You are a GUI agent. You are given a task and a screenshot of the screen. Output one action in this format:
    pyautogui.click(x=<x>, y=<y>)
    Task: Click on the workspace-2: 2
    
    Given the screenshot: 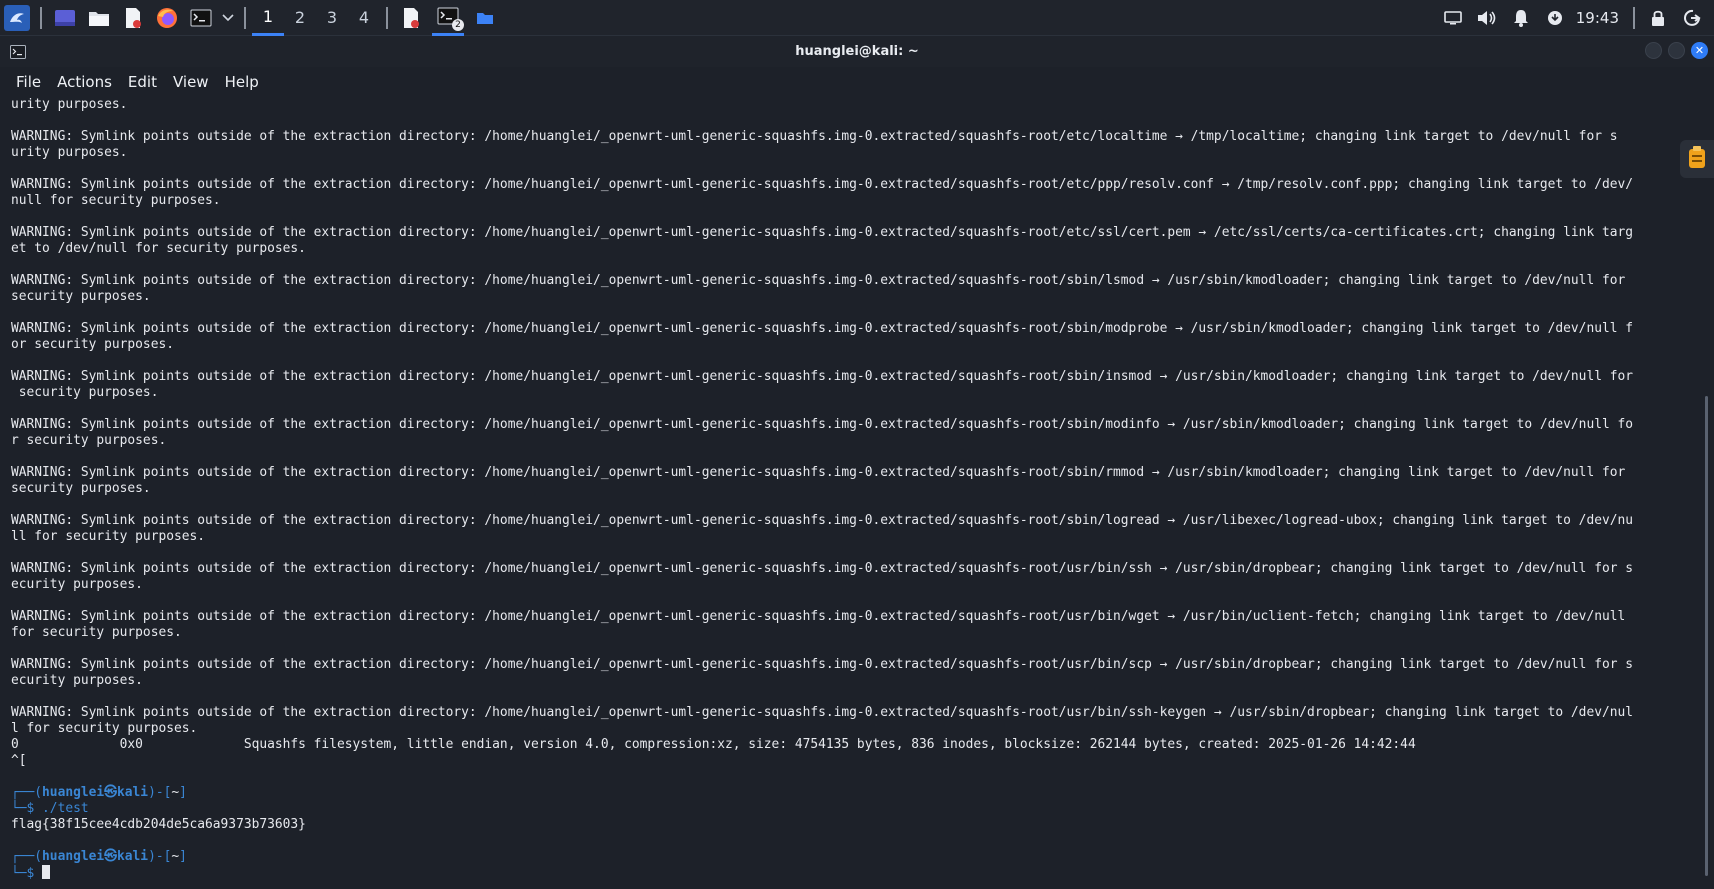 What is the action you would take?
    pyautogui.click(x=300, y=18)
    